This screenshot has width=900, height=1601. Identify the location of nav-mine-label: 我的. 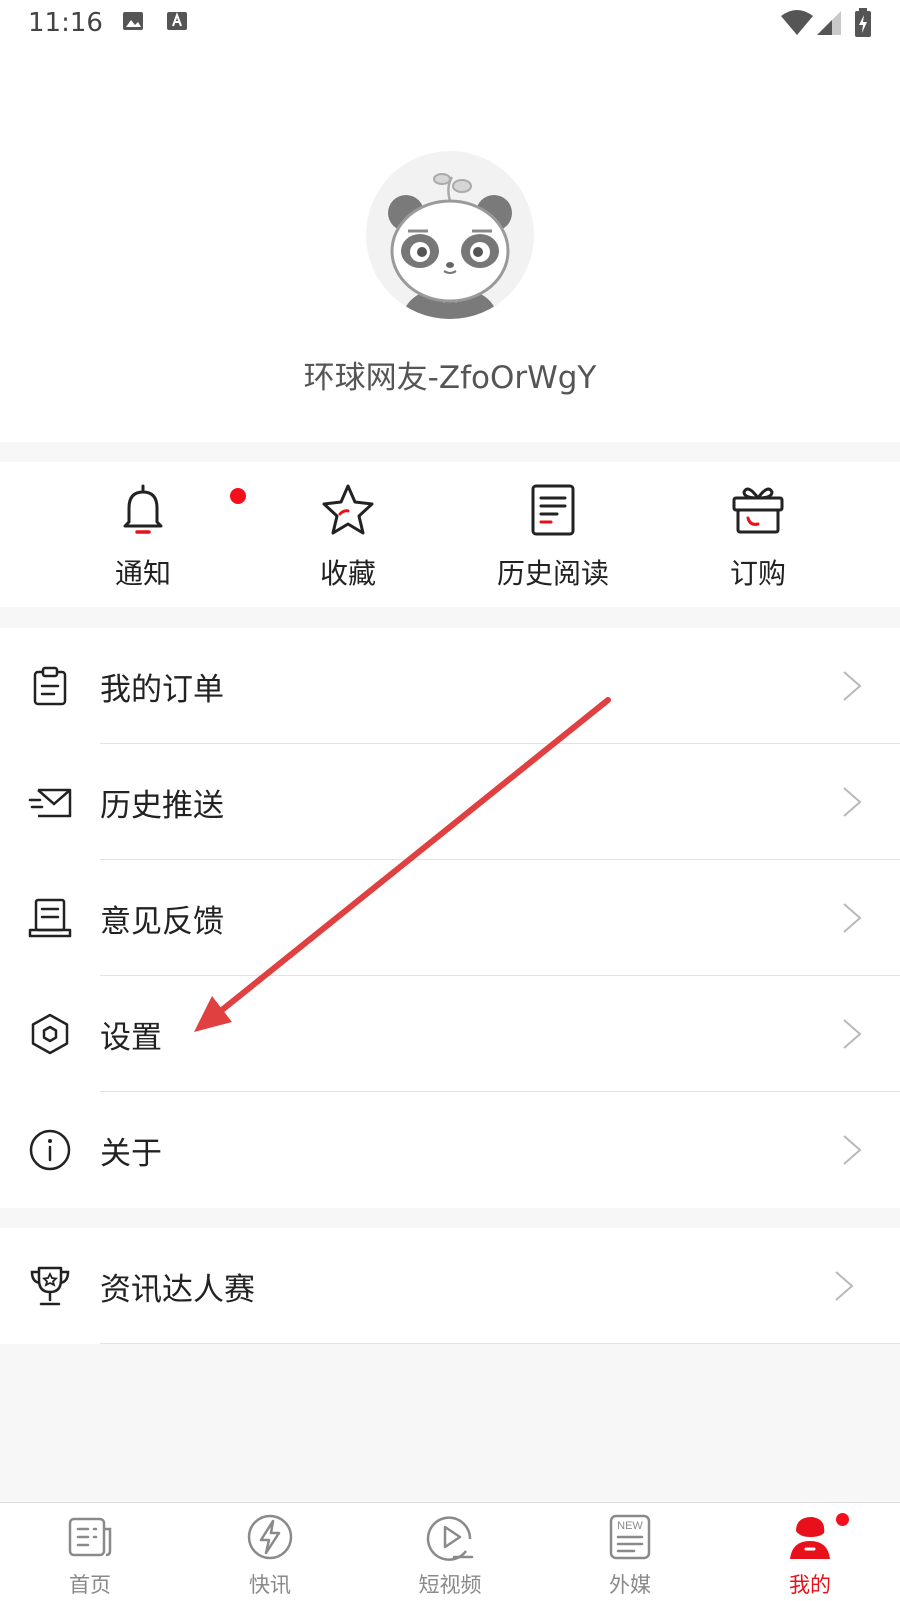
(810, 1585).